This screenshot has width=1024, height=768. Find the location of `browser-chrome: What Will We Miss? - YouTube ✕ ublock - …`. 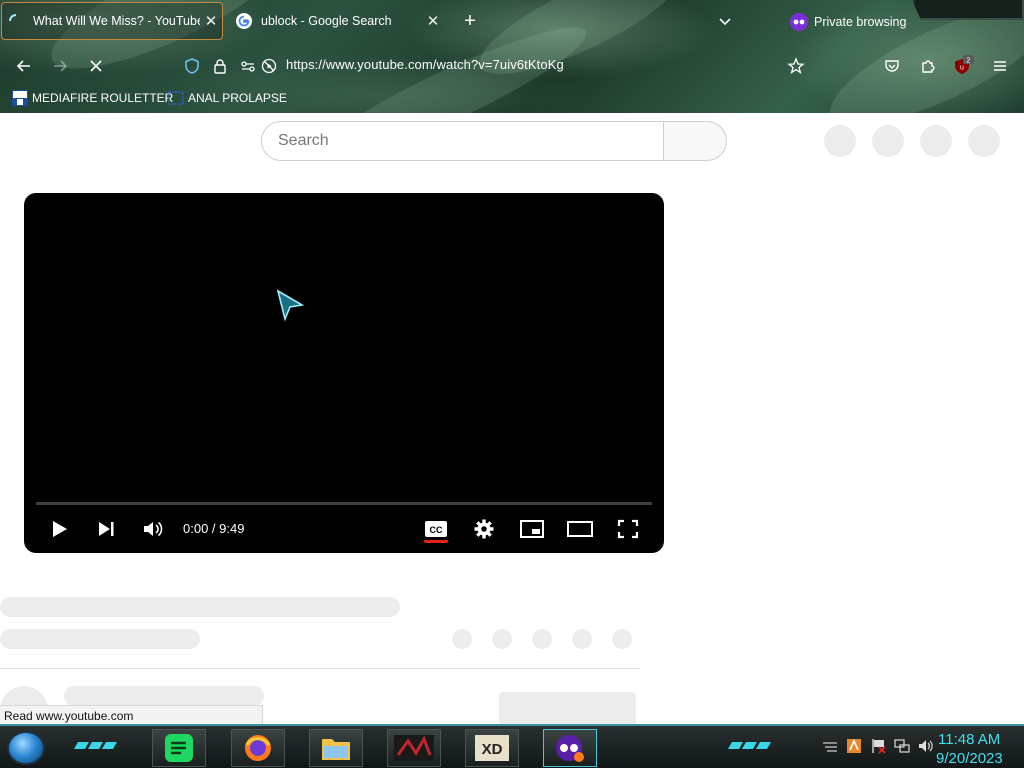

browser-chrome: What Will We Miss? - YouTube ✕ ublock - … is located at coordinates (512, 56).